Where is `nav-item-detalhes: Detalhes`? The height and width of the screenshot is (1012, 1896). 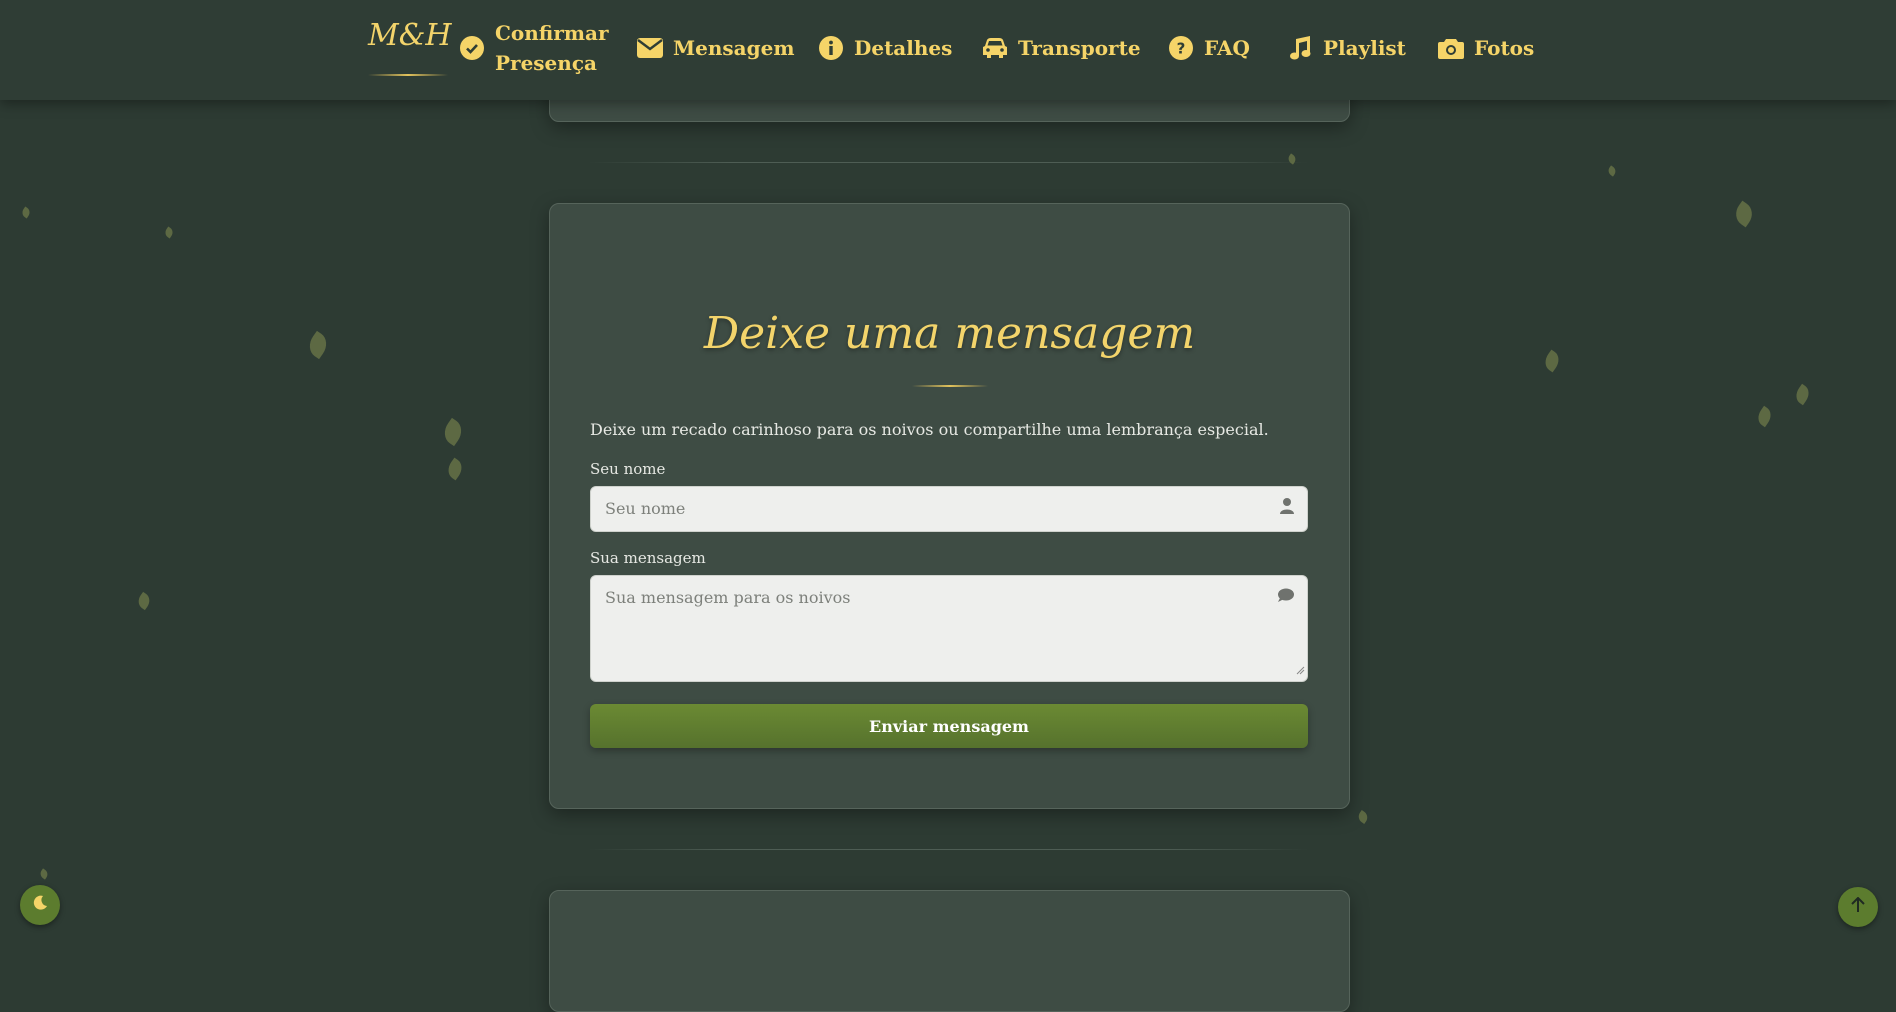 nav-item-detalhes: Detalhes is located at coordinates (885, 48).